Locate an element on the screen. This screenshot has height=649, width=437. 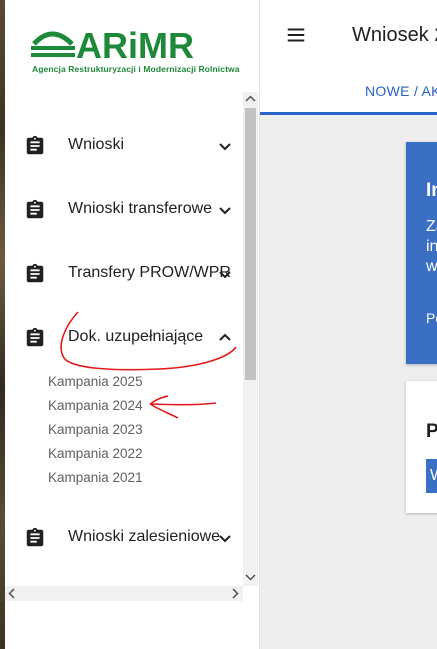
vertical-scrollbar is located at coordinates (250, 339).